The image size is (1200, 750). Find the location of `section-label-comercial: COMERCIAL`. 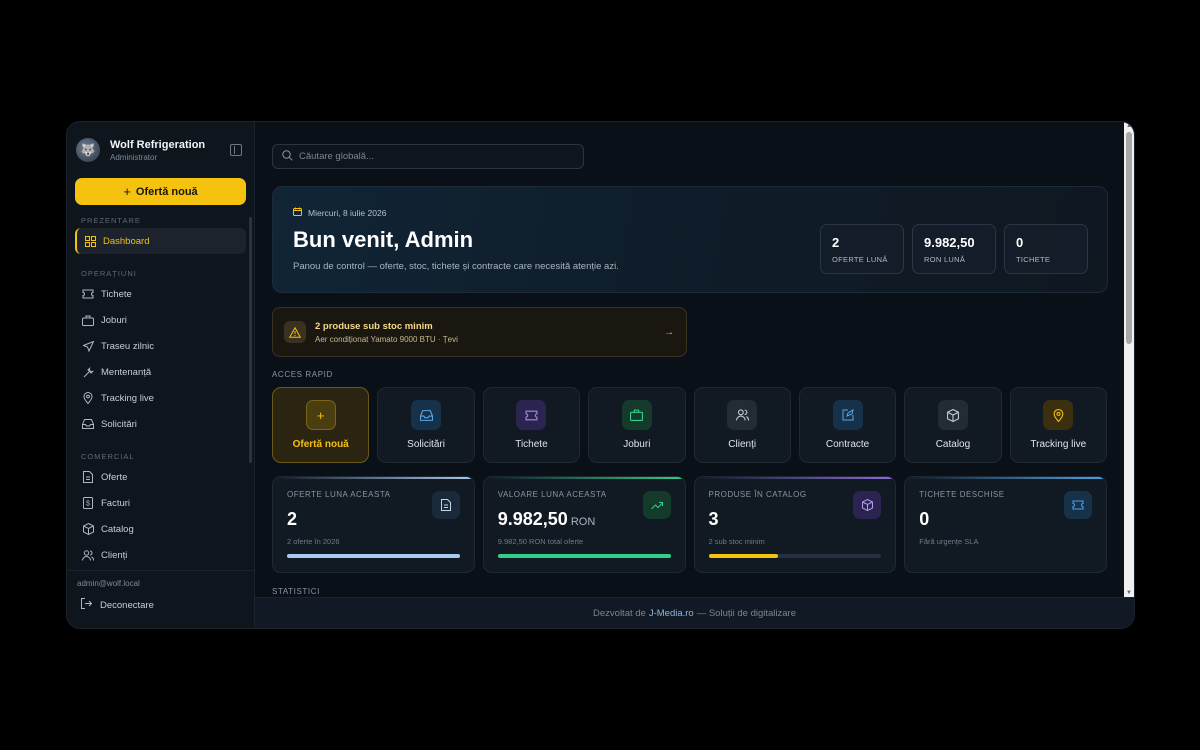

section-label-comercial: COMERCIAL is located at coordinates (108, 456).